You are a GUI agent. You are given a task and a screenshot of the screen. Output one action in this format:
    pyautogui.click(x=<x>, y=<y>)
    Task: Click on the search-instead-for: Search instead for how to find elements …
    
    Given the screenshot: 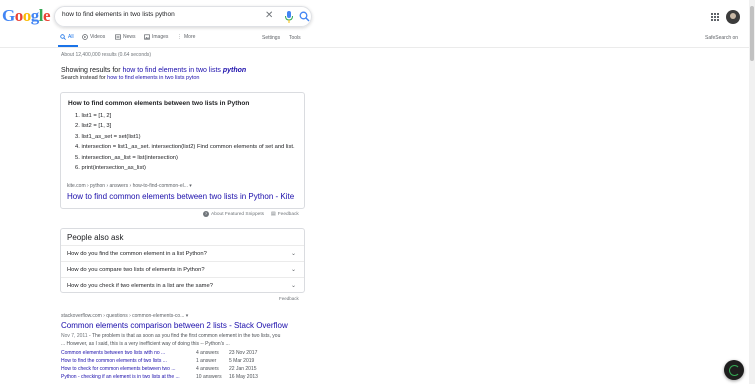 What is the action you would take?
    pyautogui.click(x=130, y=78)
    